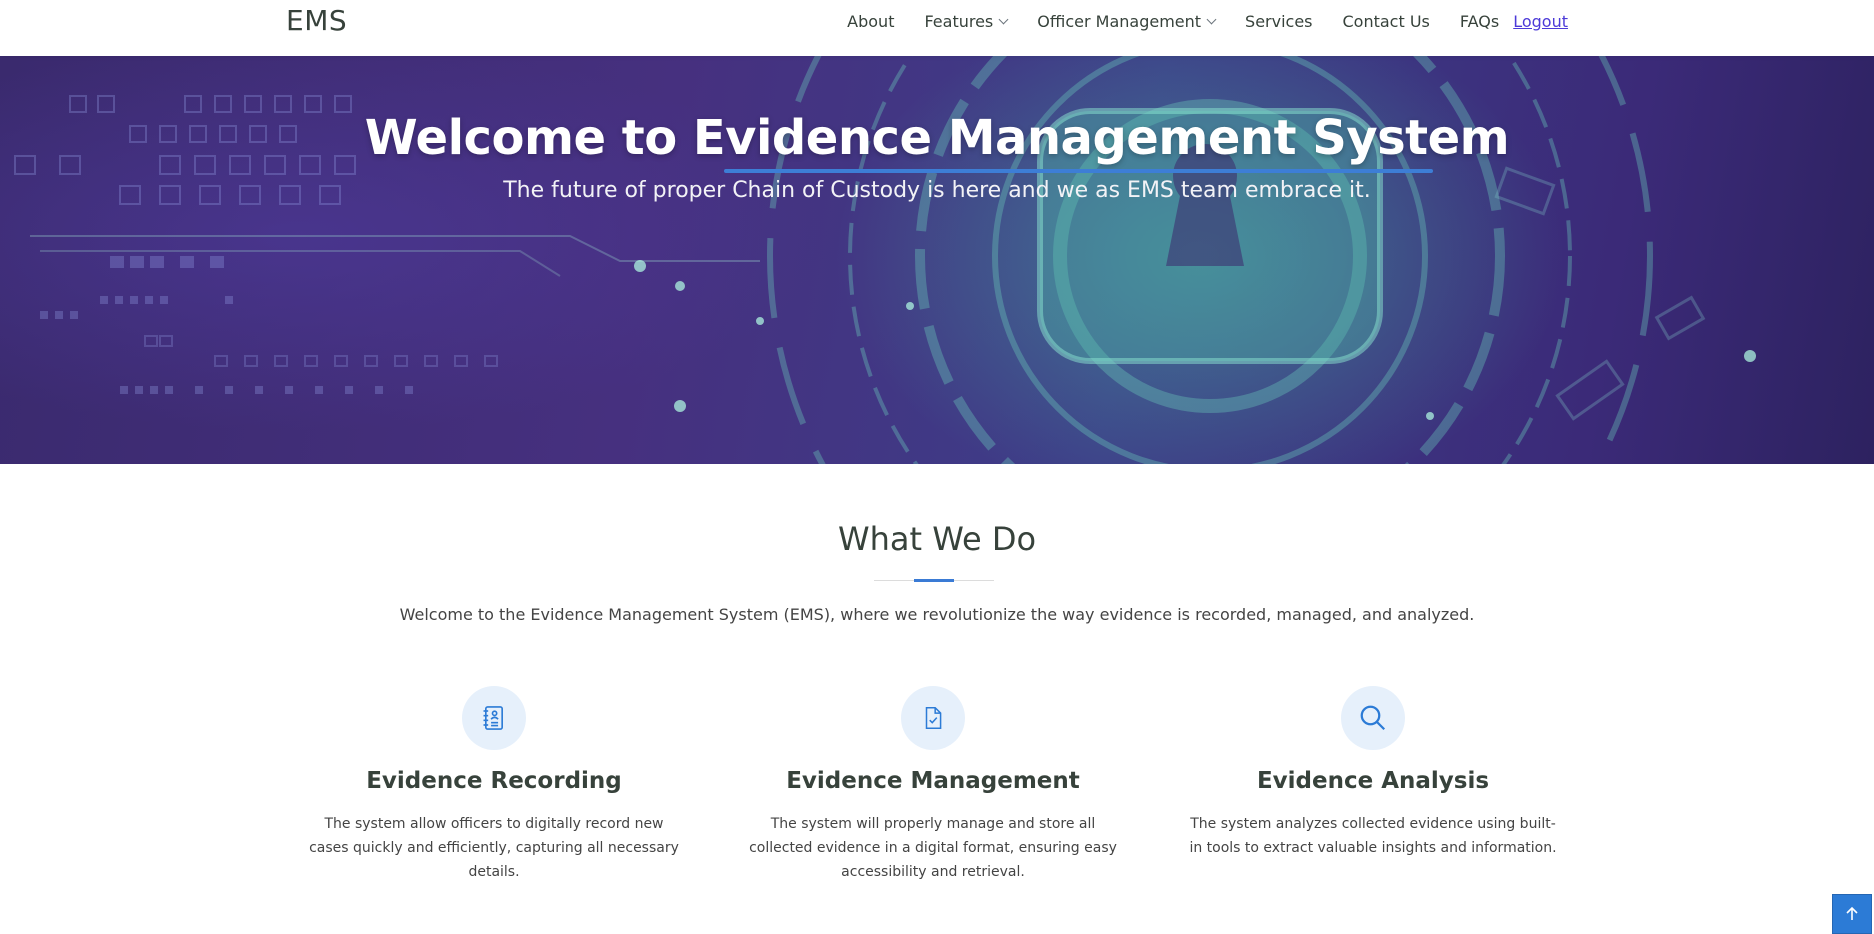 The height and width of the screenshot is (934, 1874). What do you see at coordinates (494, 781) in the screenshot?
I see `feature-title: Evidence Recording` at bounding box center [494, 781].